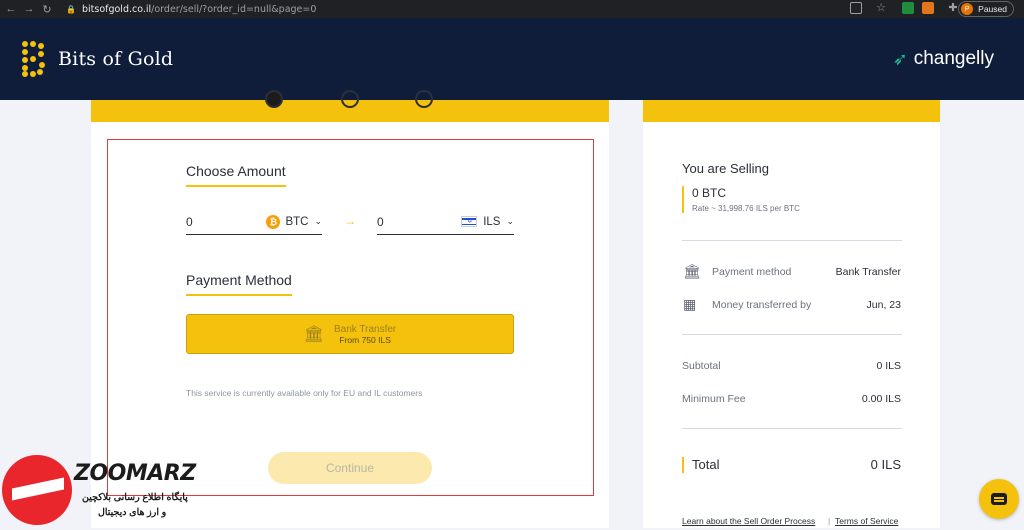 The width and height of the screenshot is (1024, 530). Describe the element at coordinates (741, 199) in the screenshot. I see `selling-amount-box: 0 BTC Rate ~ 31,998.76 ILS per BTC` at that location.